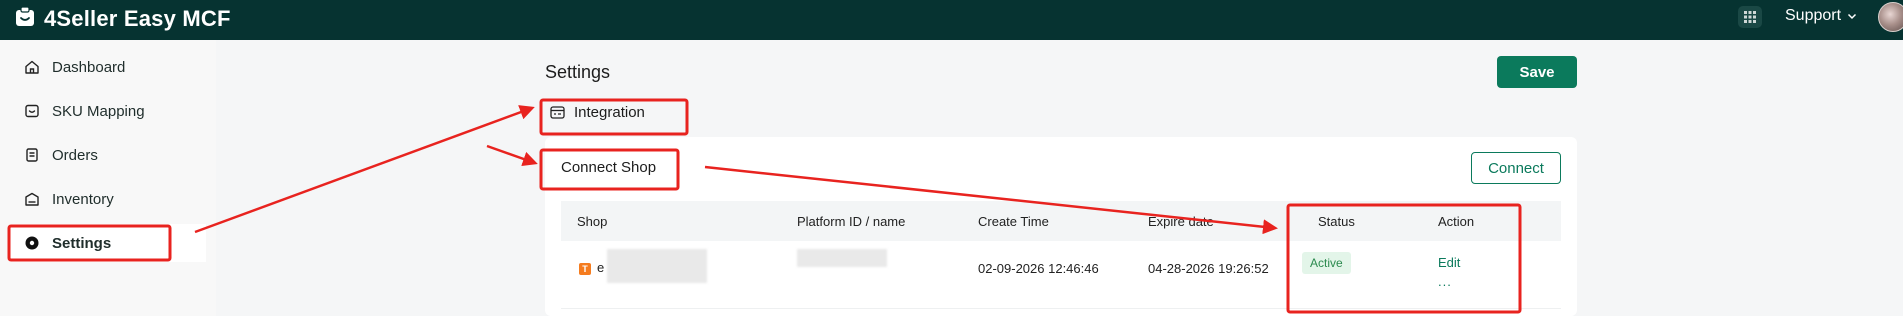 This screenshot has height=316, width=1903. I want to click on sidebar-item-label: SKU Mapping, so click(98, 111).